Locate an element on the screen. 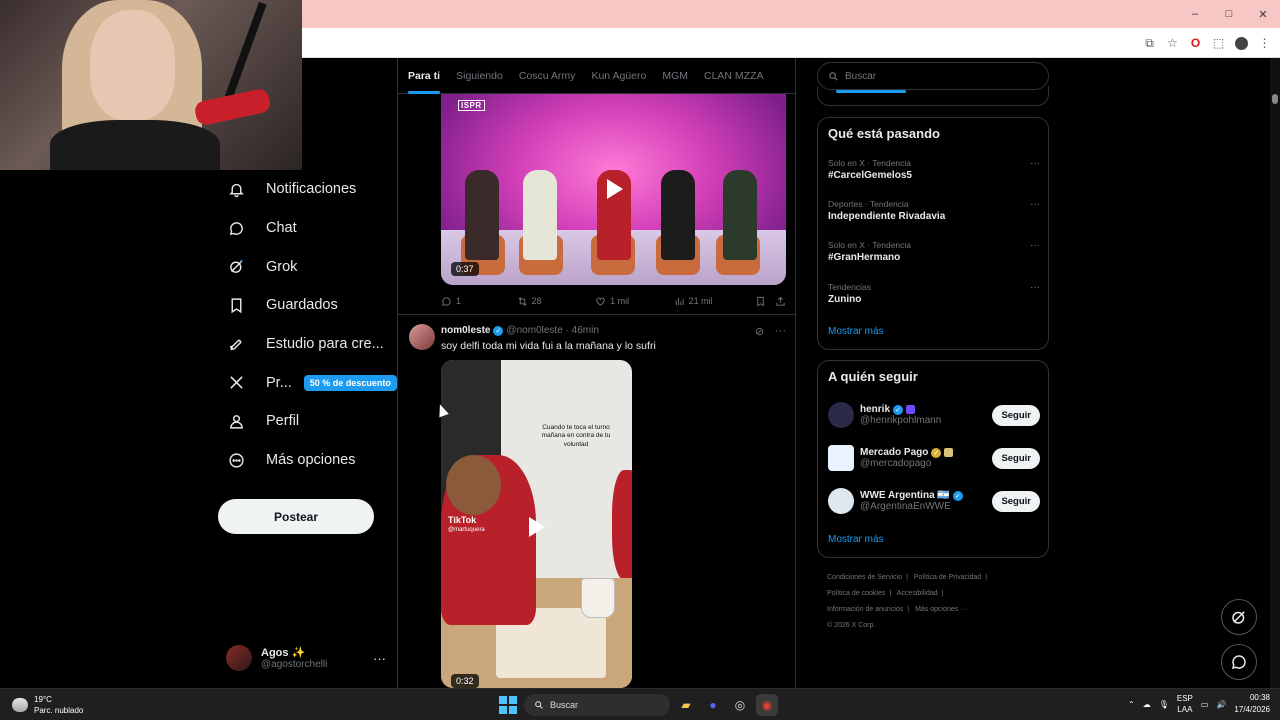  show-more-follow-link: Mostrar más is located at coordinates (856, 539).